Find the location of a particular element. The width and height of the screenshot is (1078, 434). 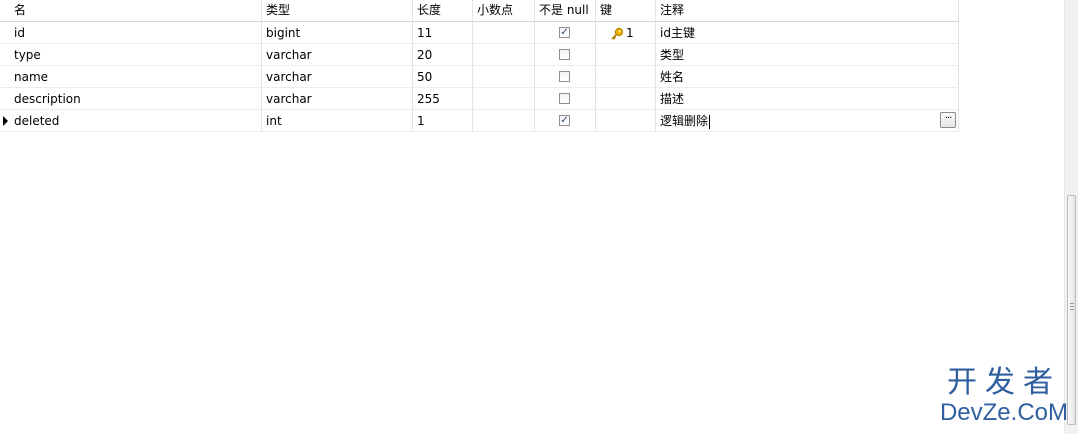

watermark-line1: 开发者 is located at coordinates (1003, 382).